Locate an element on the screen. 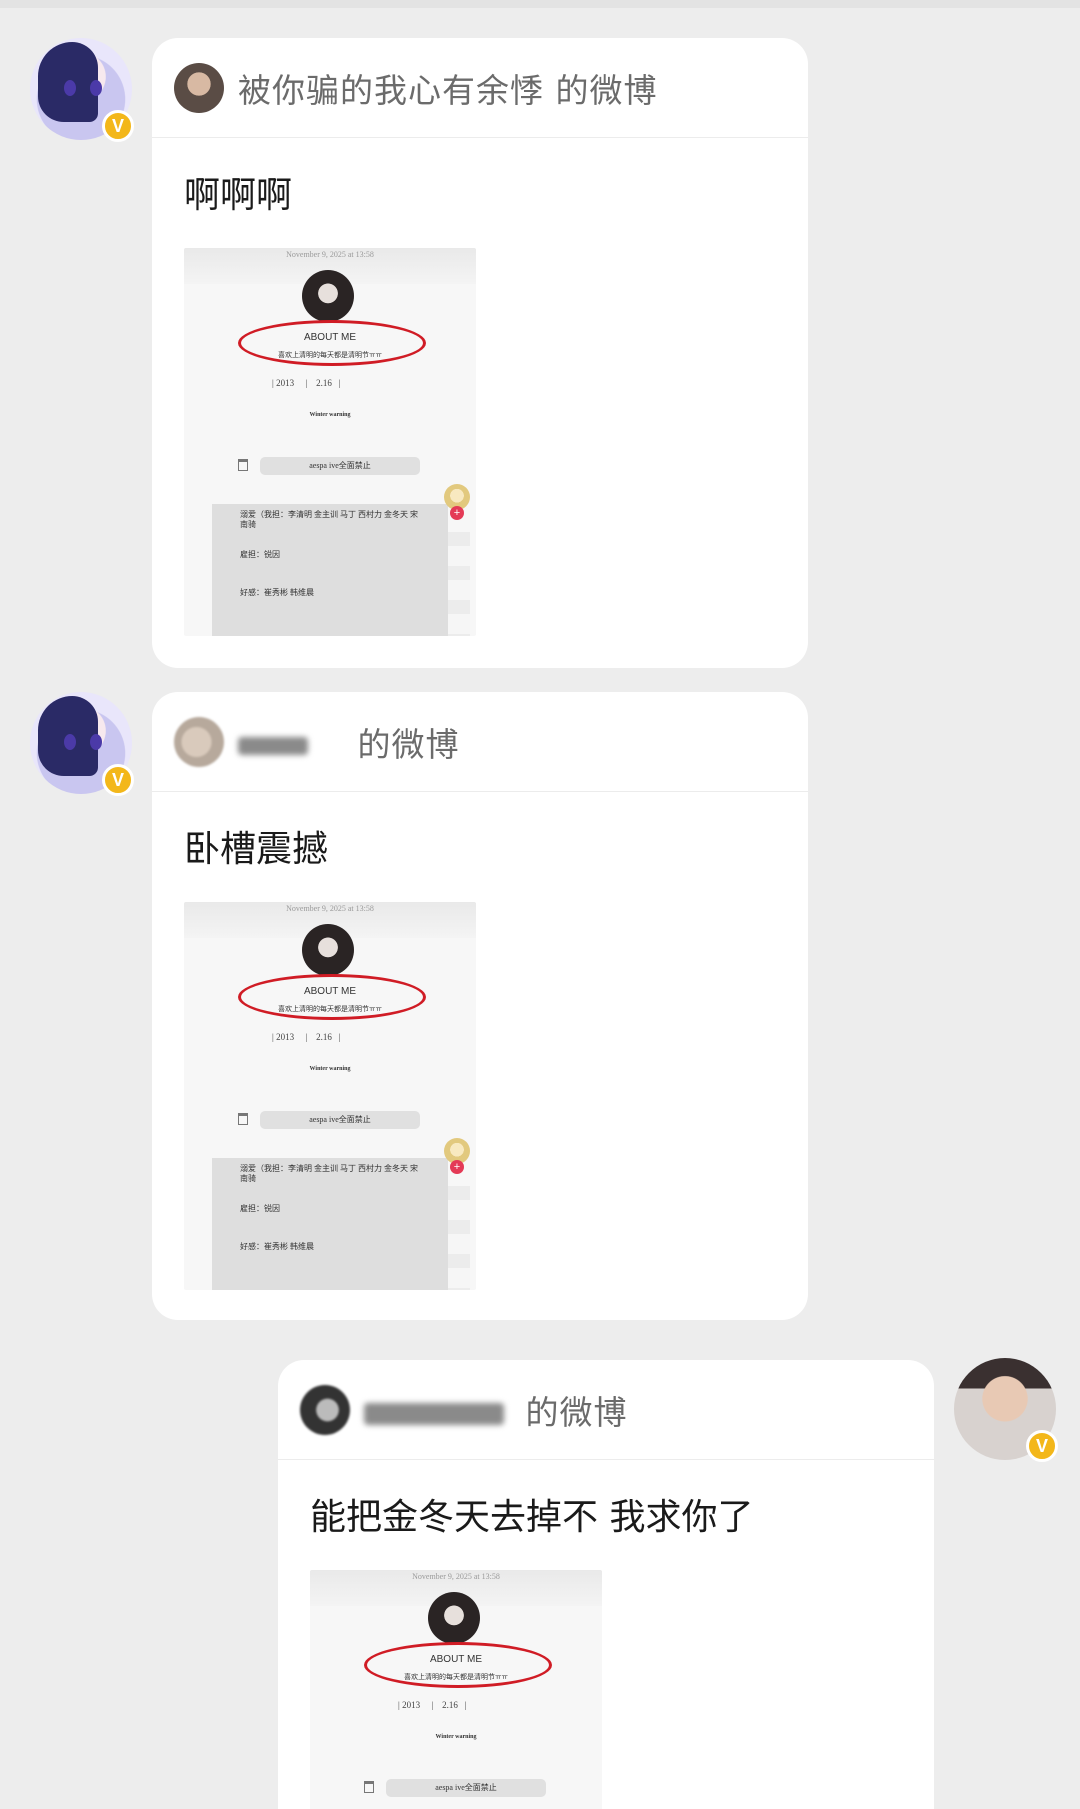 The height and width of the screenshot is (1809, 1080). message-text: 卧槽震撼 is located at coordinates (256, 849).